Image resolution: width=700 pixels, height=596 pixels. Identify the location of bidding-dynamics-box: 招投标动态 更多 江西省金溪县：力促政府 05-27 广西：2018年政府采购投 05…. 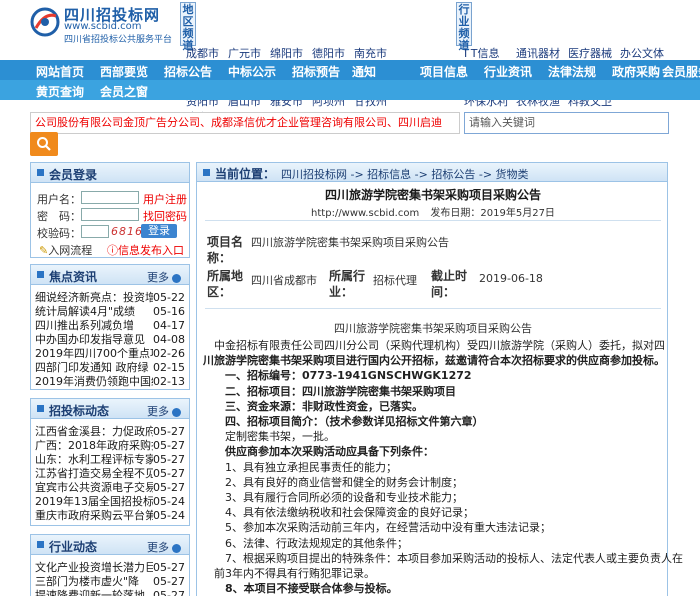
(110, 462).